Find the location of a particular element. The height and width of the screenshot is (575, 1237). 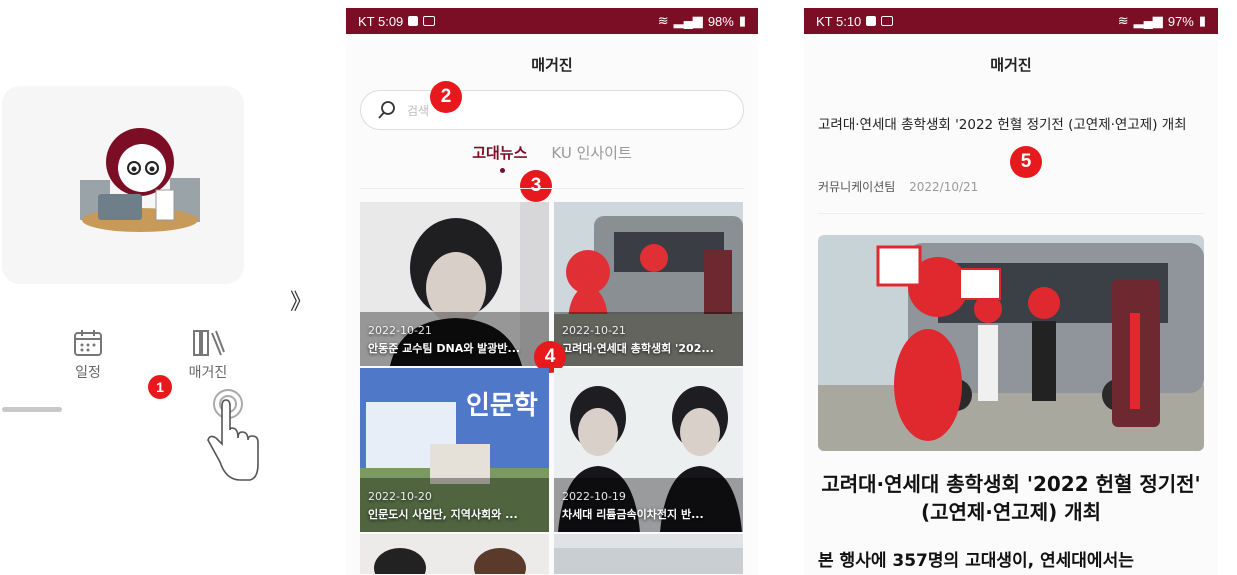

scroll-indicator is located at coordinates (32, 409).